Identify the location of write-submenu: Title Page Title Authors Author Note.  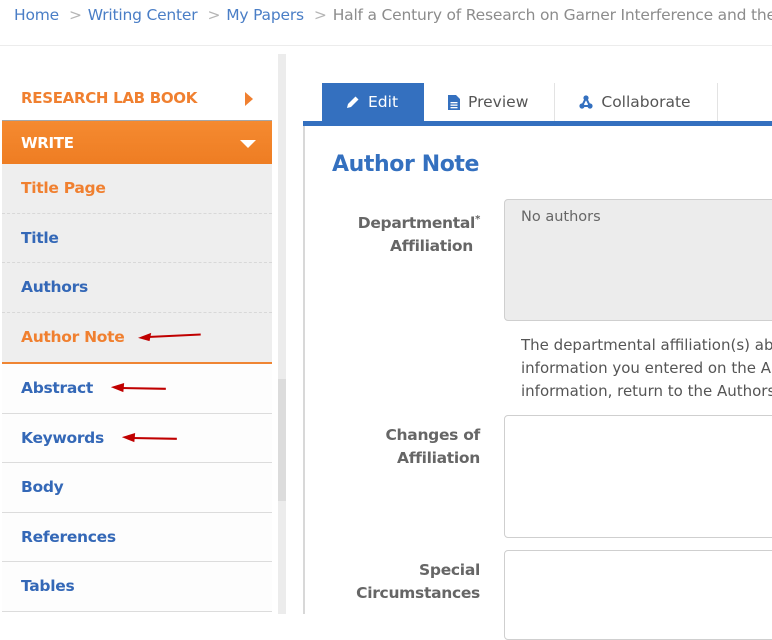
(137, 264).